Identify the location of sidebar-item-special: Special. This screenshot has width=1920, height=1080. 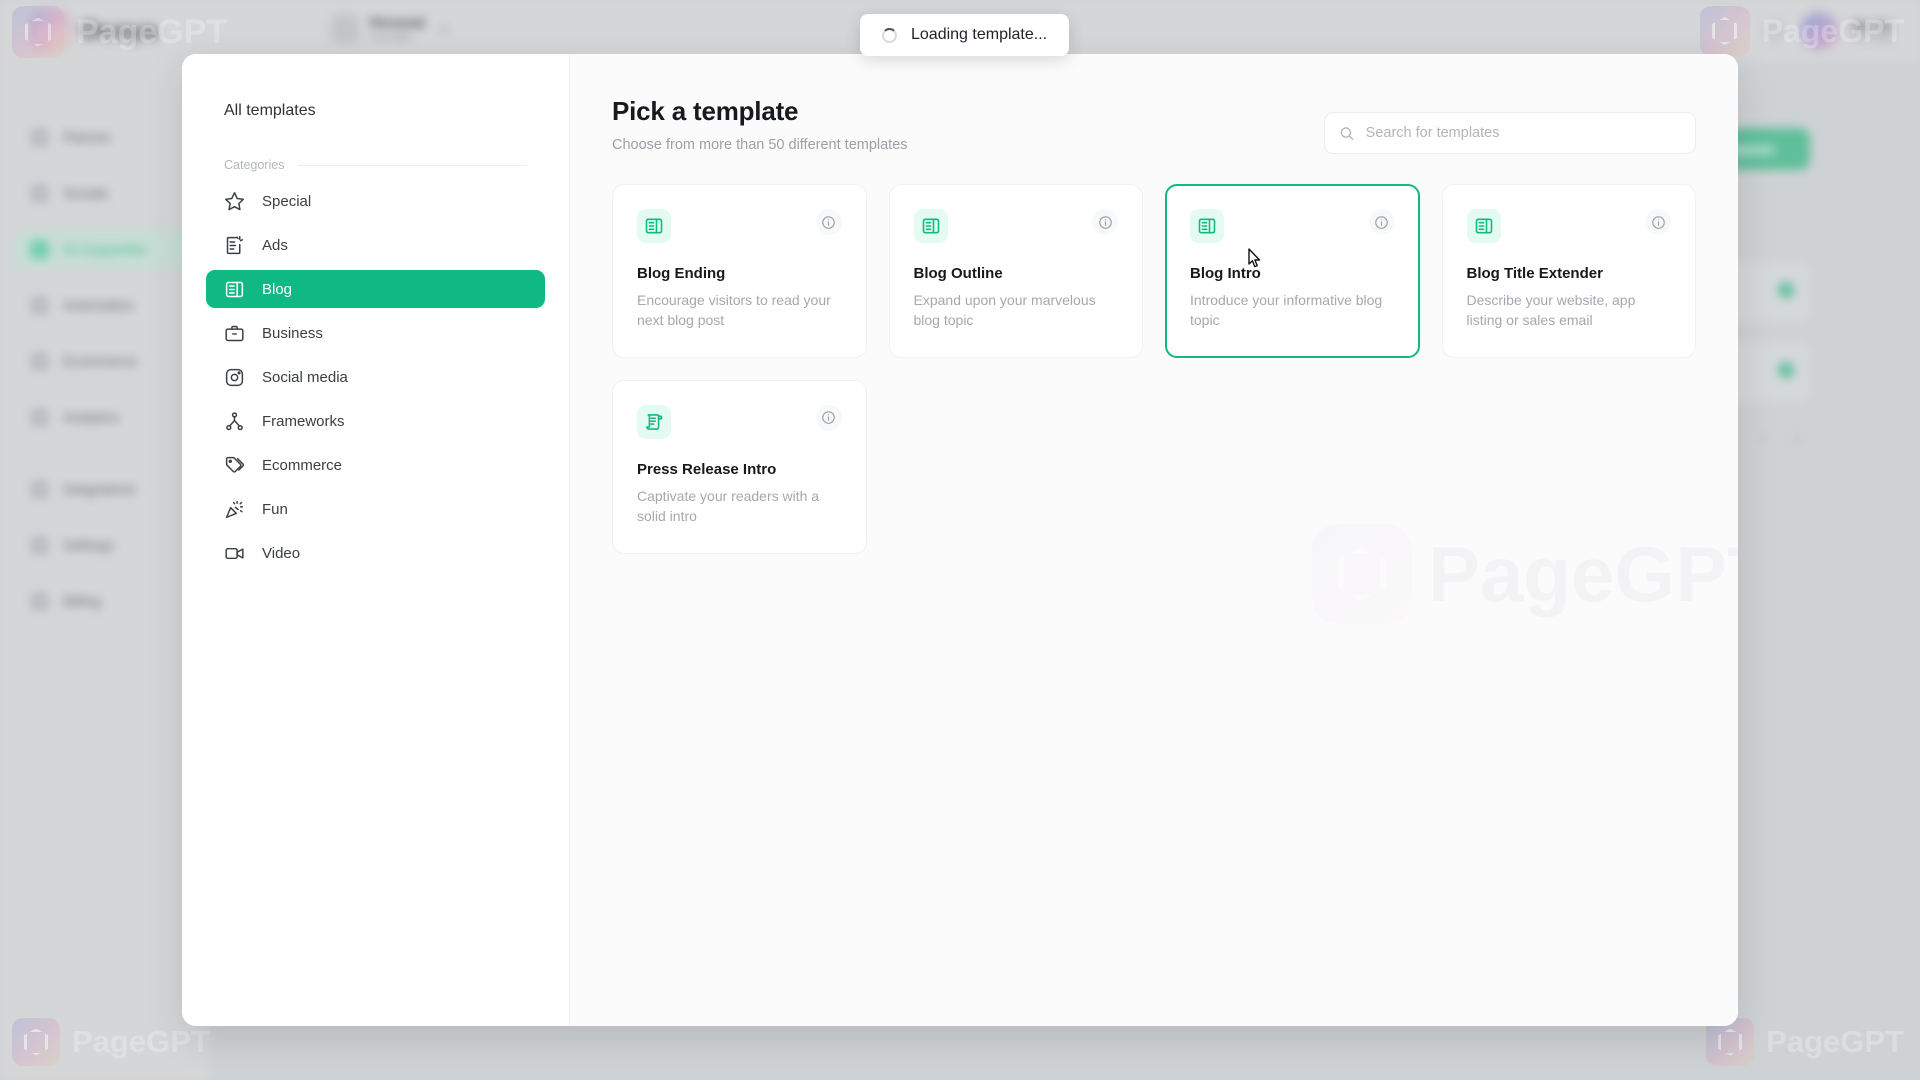
(375, 201).